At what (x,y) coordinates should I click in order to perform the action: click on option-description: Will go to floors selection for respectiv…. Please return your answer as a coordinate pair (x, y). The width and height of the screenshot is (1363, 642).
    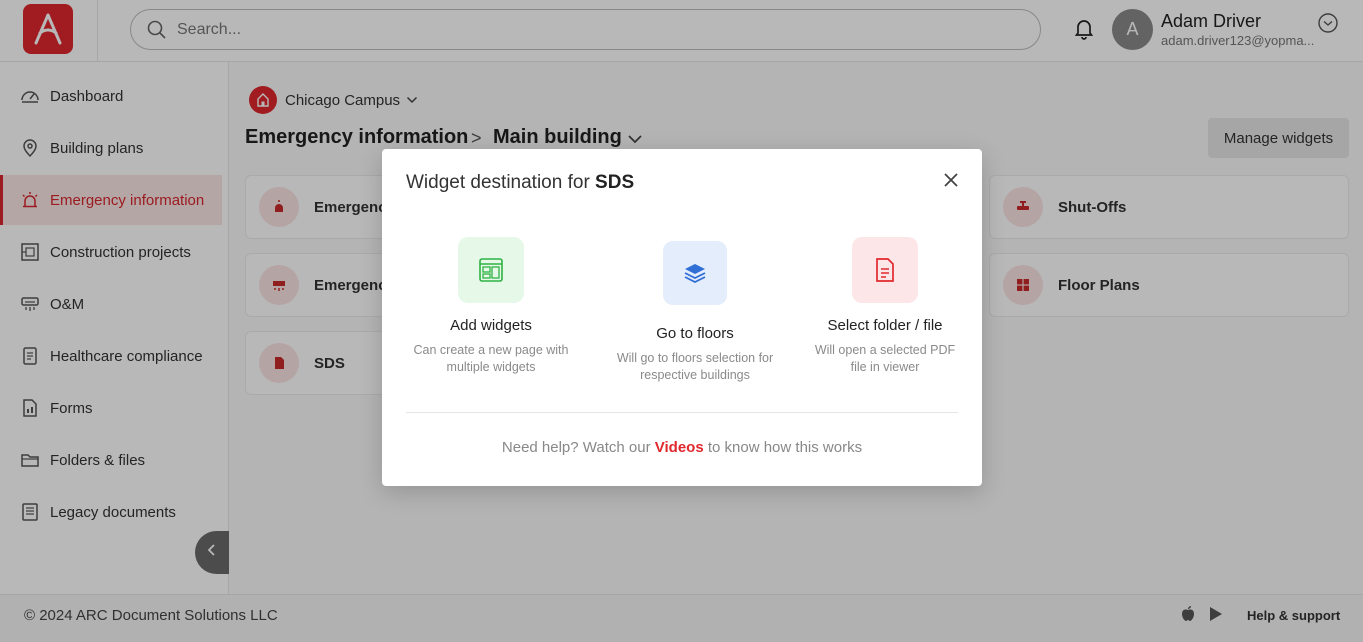
    Looking at the image, I should click on (695, 366).